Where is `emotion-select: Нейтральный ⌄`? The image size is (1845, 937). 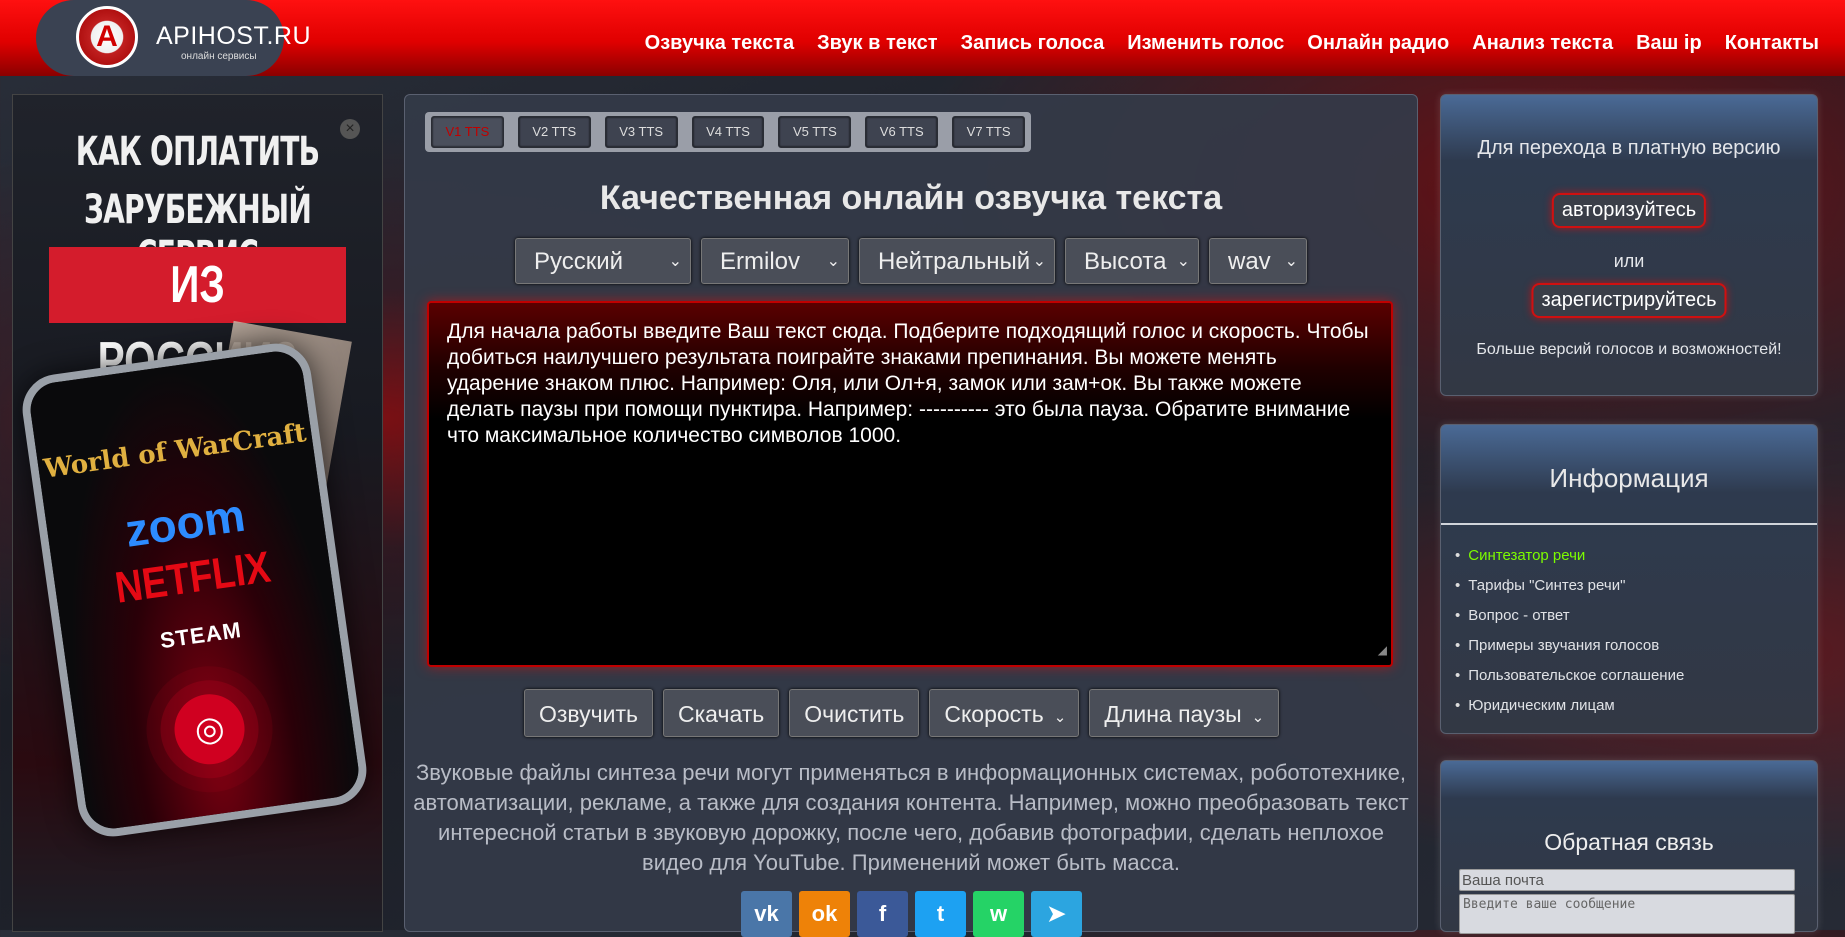 emotion-select: Нейтральный ⌄ is located at coordinates (957, 261).